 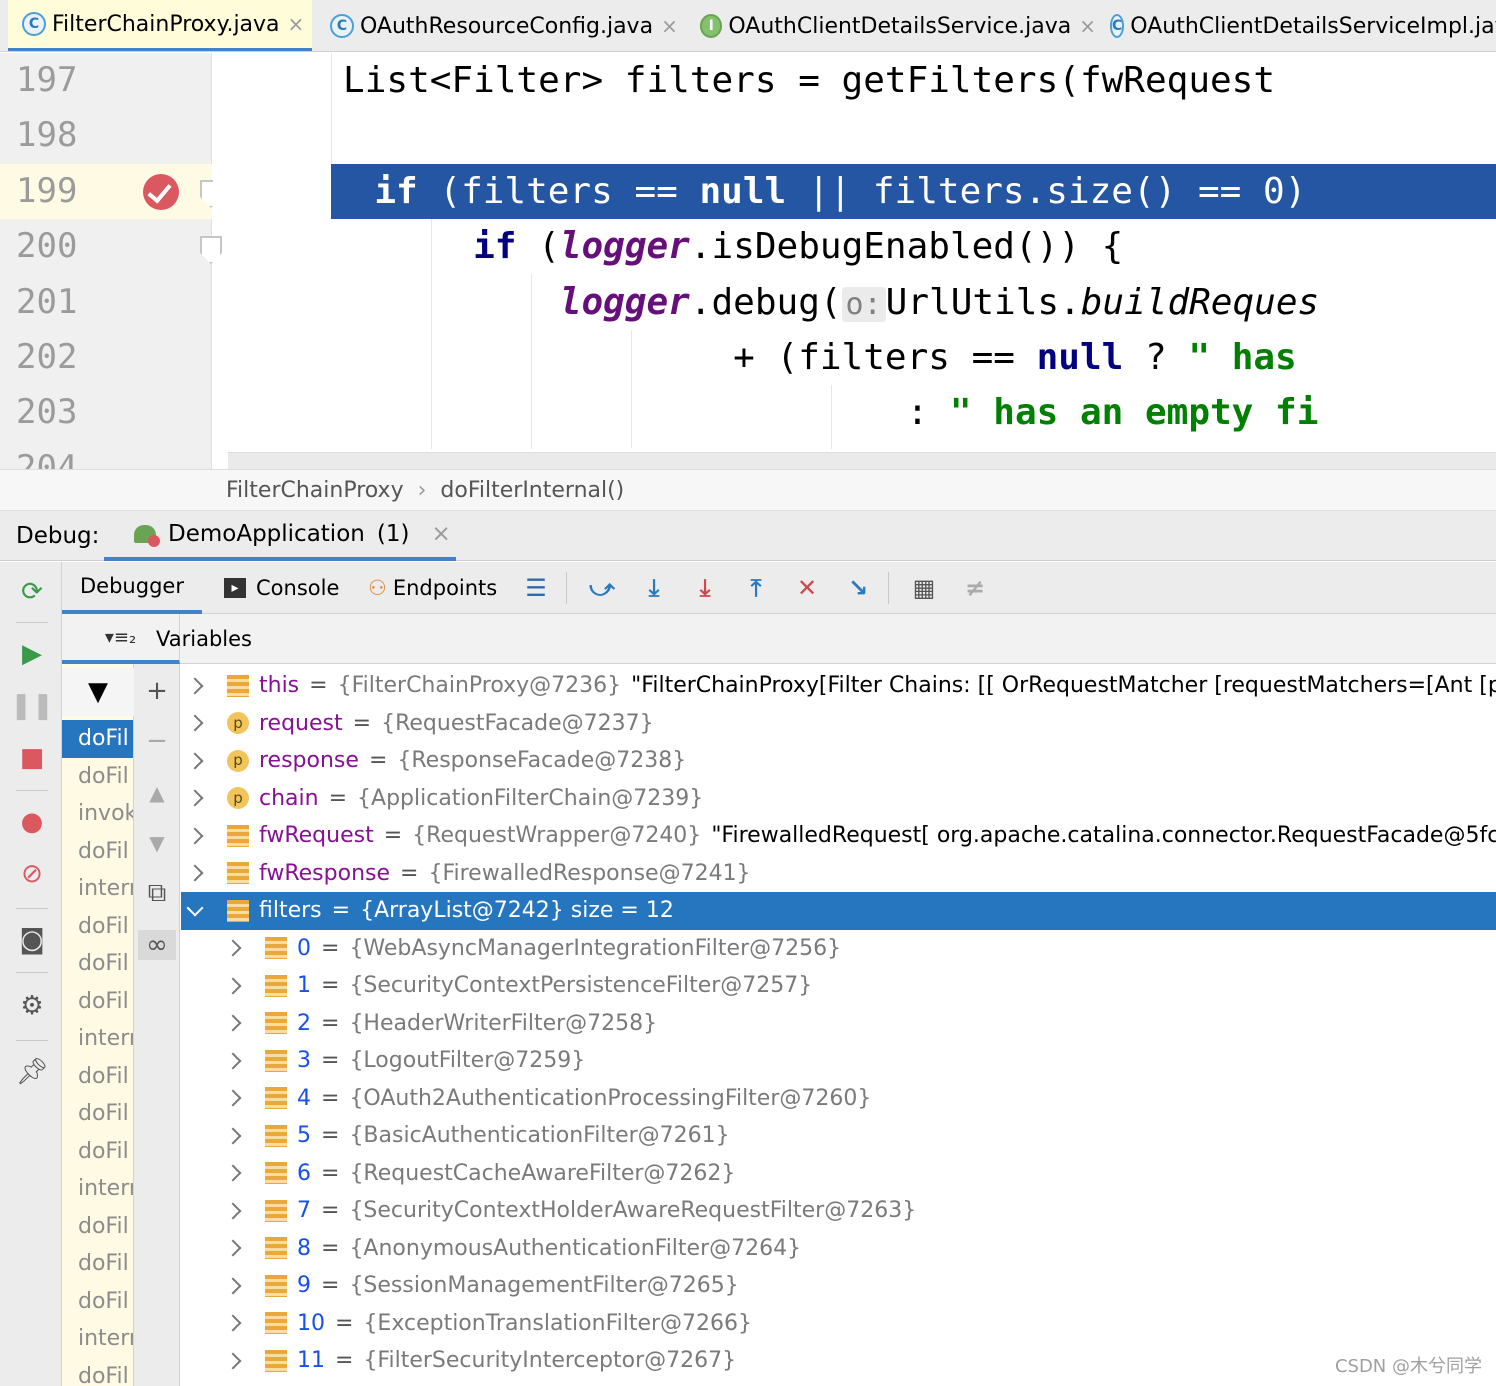 I want to click on show-execution-point-icon: ⤻, so click(x=602, y=588).